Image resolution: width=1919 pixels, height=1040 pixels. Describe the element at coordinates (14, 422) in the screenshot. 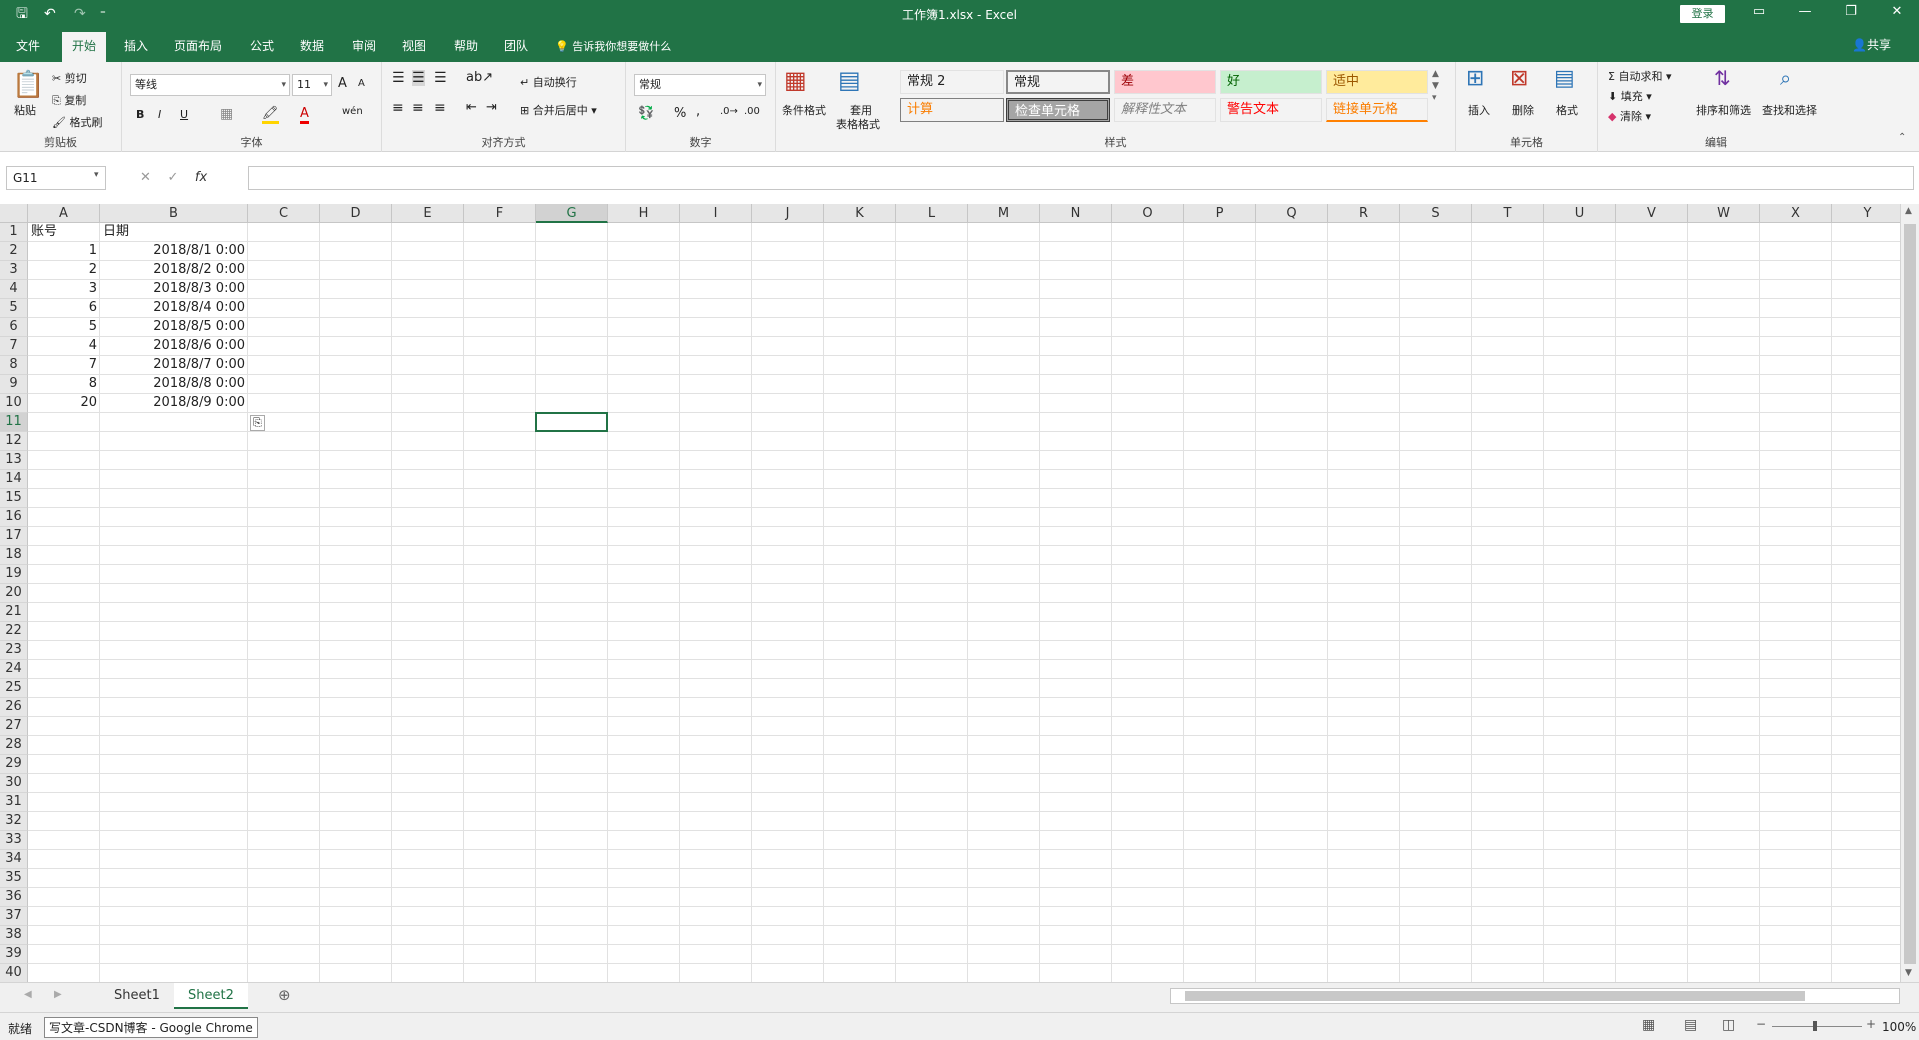

I see `row-header: 11` at that location.